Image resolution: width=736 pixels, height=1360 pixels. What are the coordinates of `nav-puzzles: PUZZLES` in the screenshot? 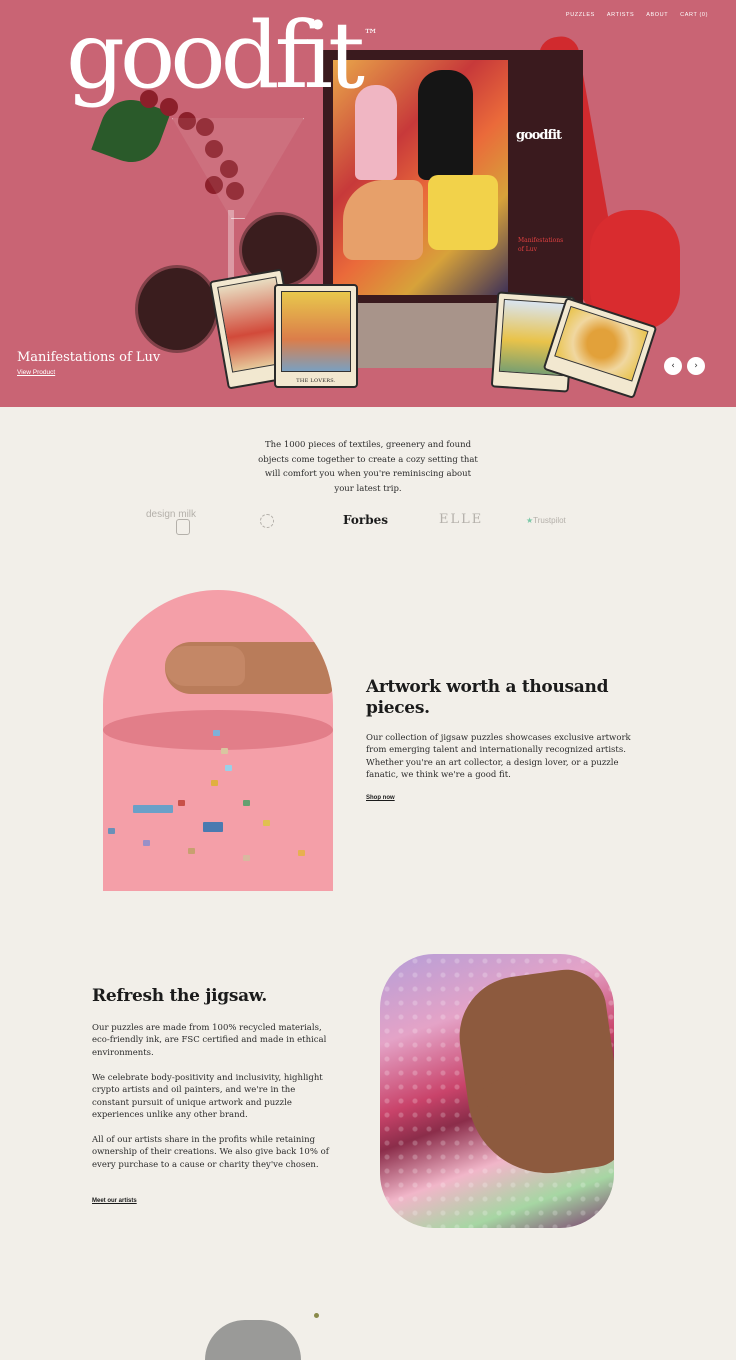 It's located at (580, 15).